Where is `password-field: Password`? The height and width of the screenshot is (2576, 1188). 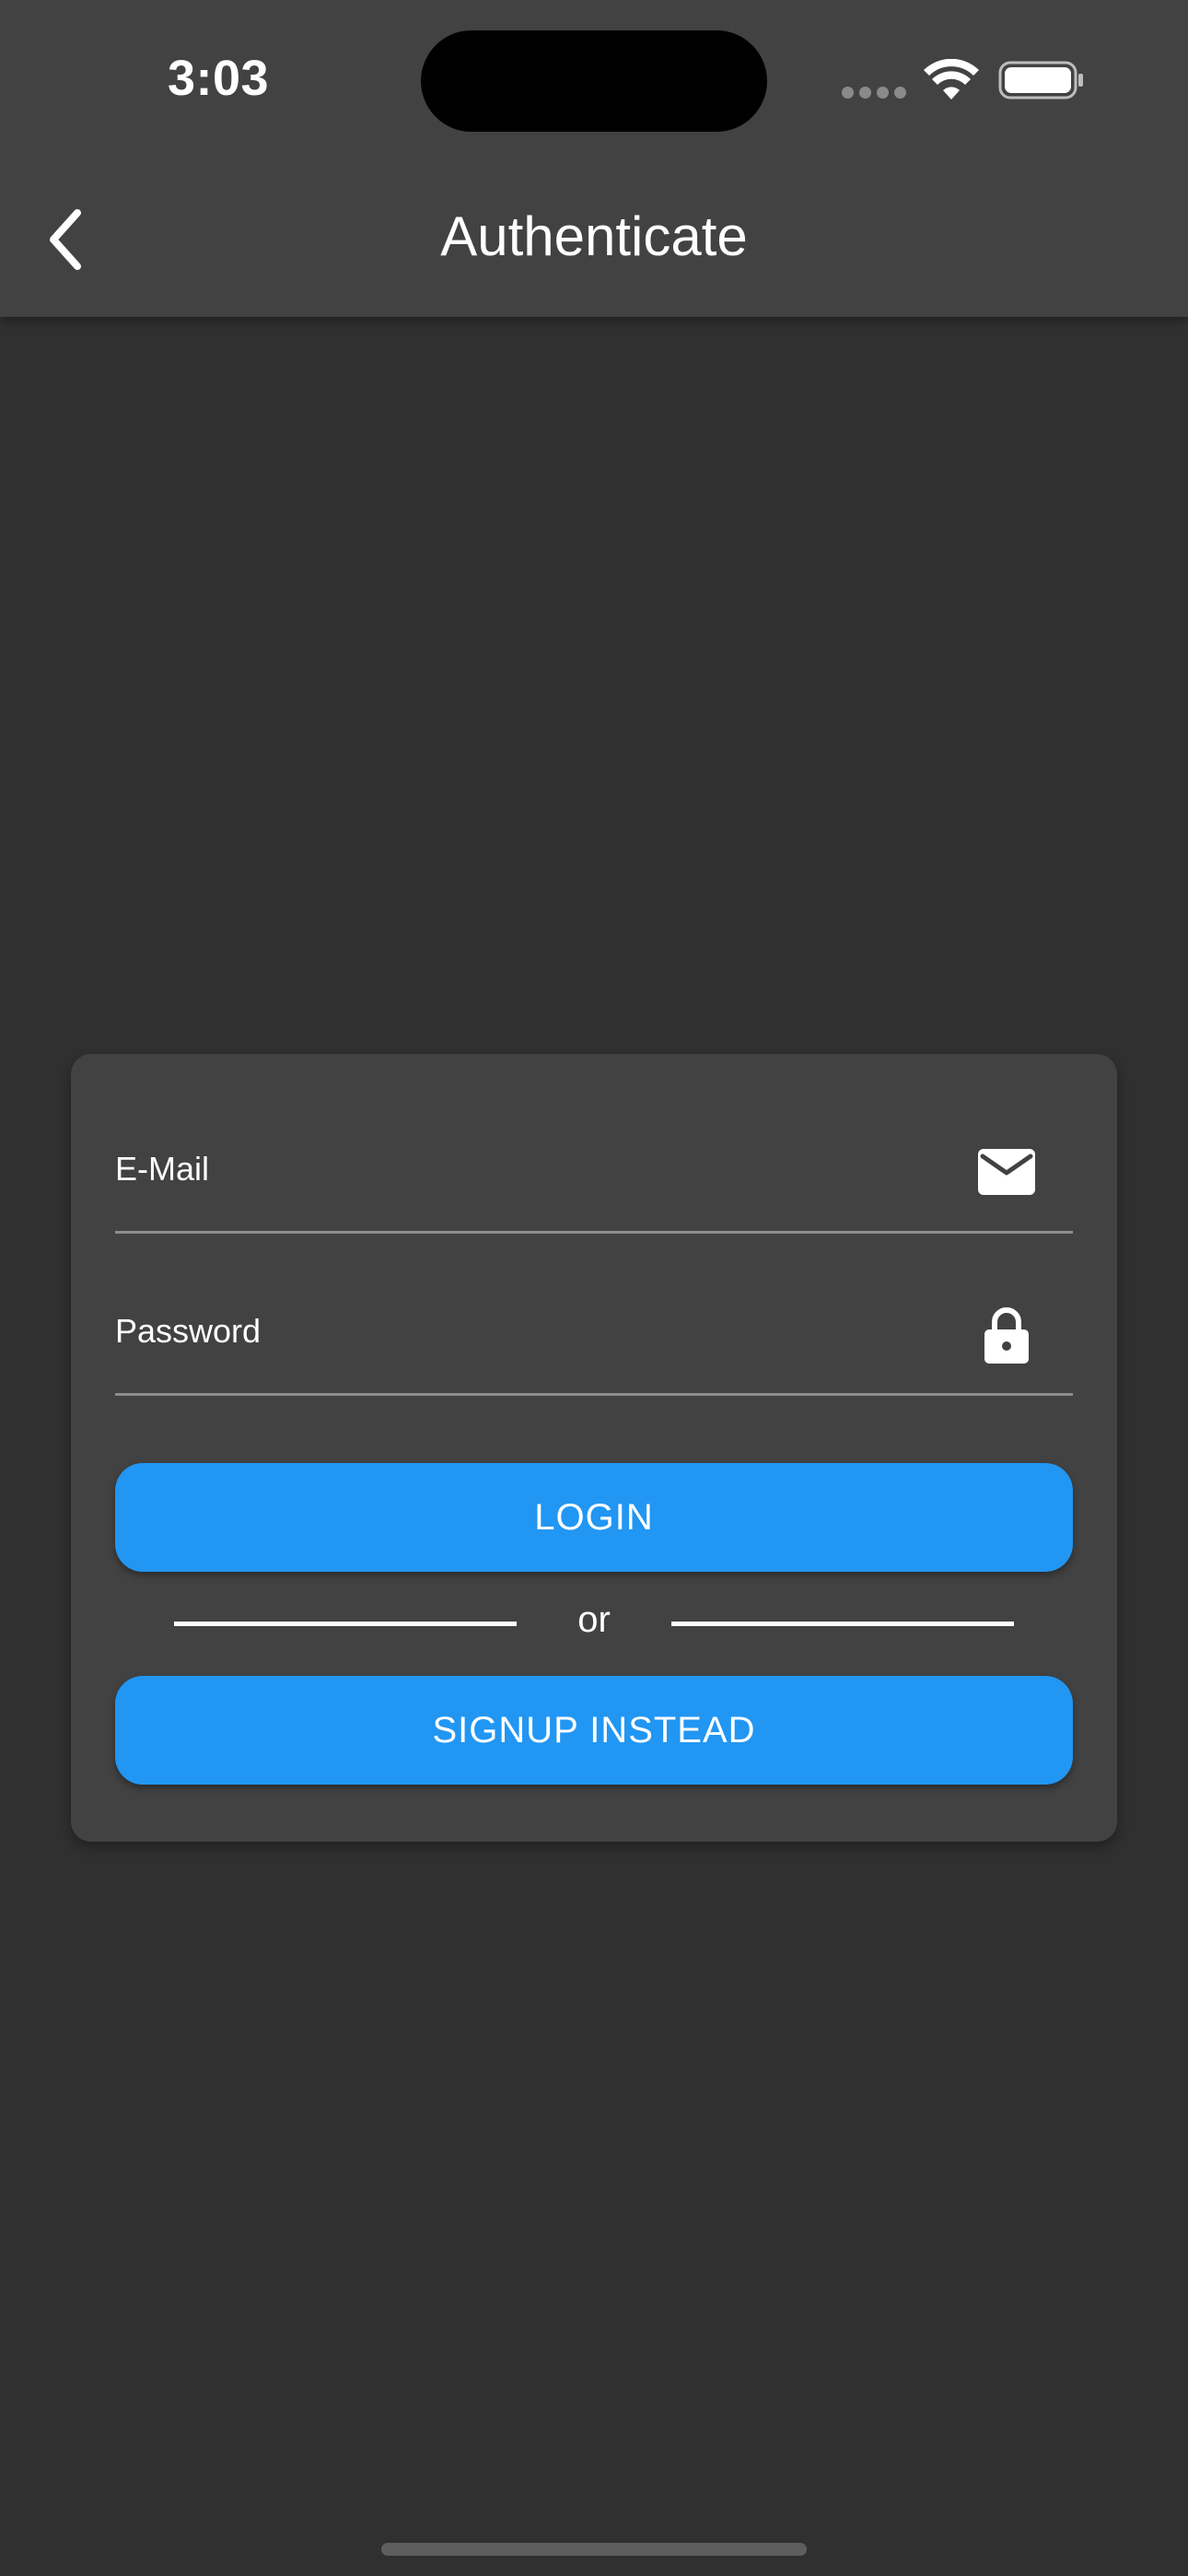
password-field: Password is located at coordinates (594, 1324).